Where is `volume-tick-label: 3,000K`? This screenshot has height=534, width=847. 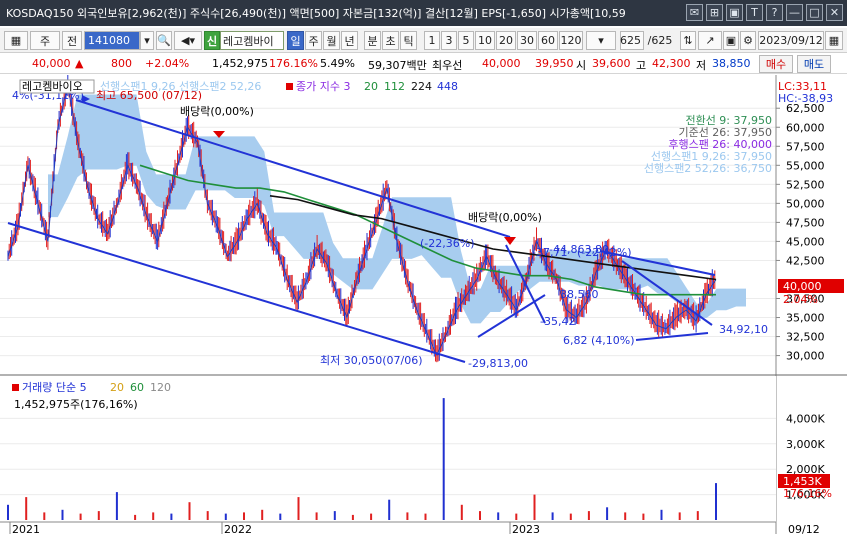 volume-tick-label: 3,000K is located at coordinates (805, 444).